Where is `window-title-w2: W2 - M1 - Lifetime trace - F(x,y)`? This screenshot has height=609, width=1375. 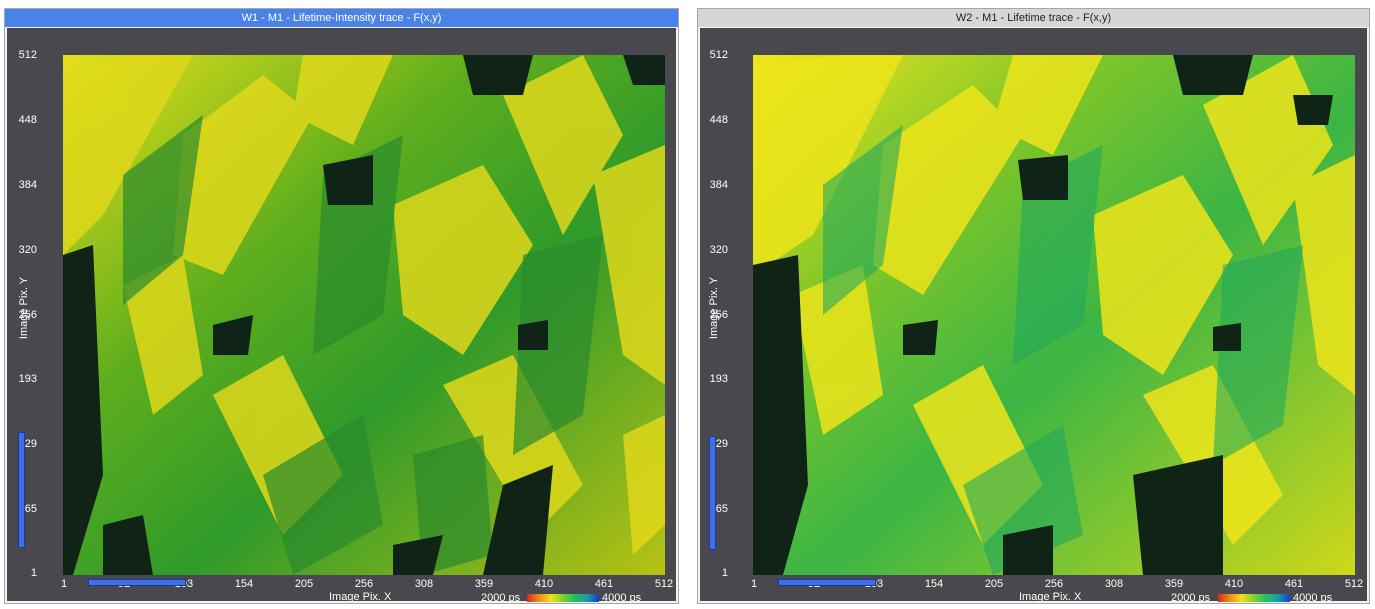 window-title-w2: W2 - M1 - Lifetime trace - F(x,y) is located at coordinates (1033, 18).